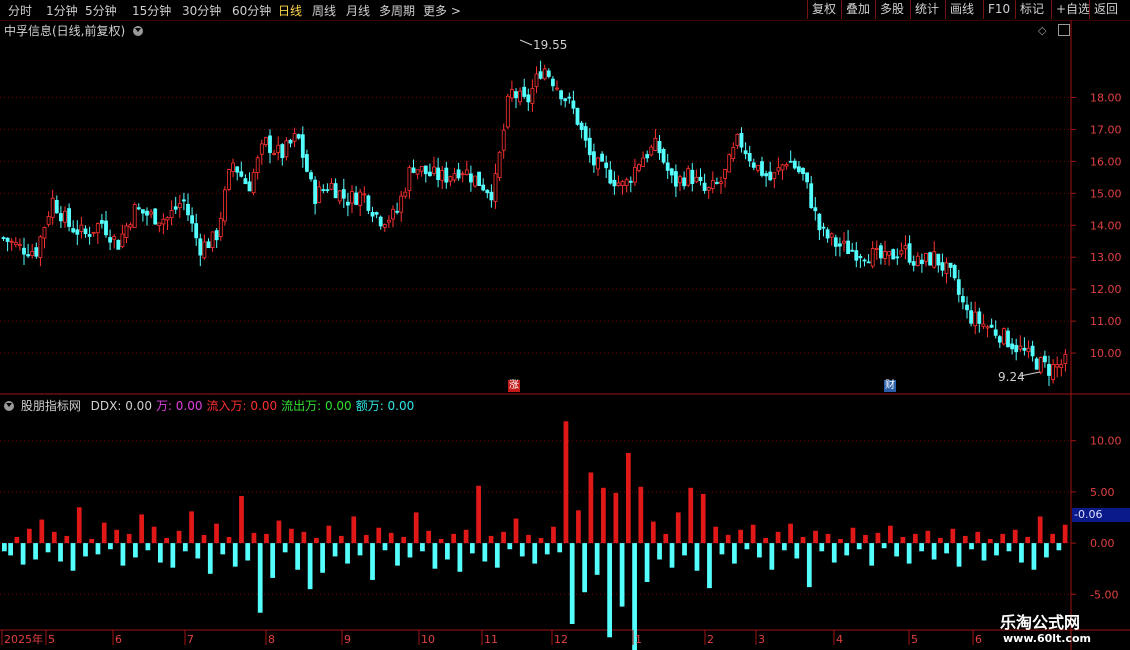 The height and width of the screenshot is (650, 1130). I want to click on price-tick-label: 13.00, so click(1106, 257).